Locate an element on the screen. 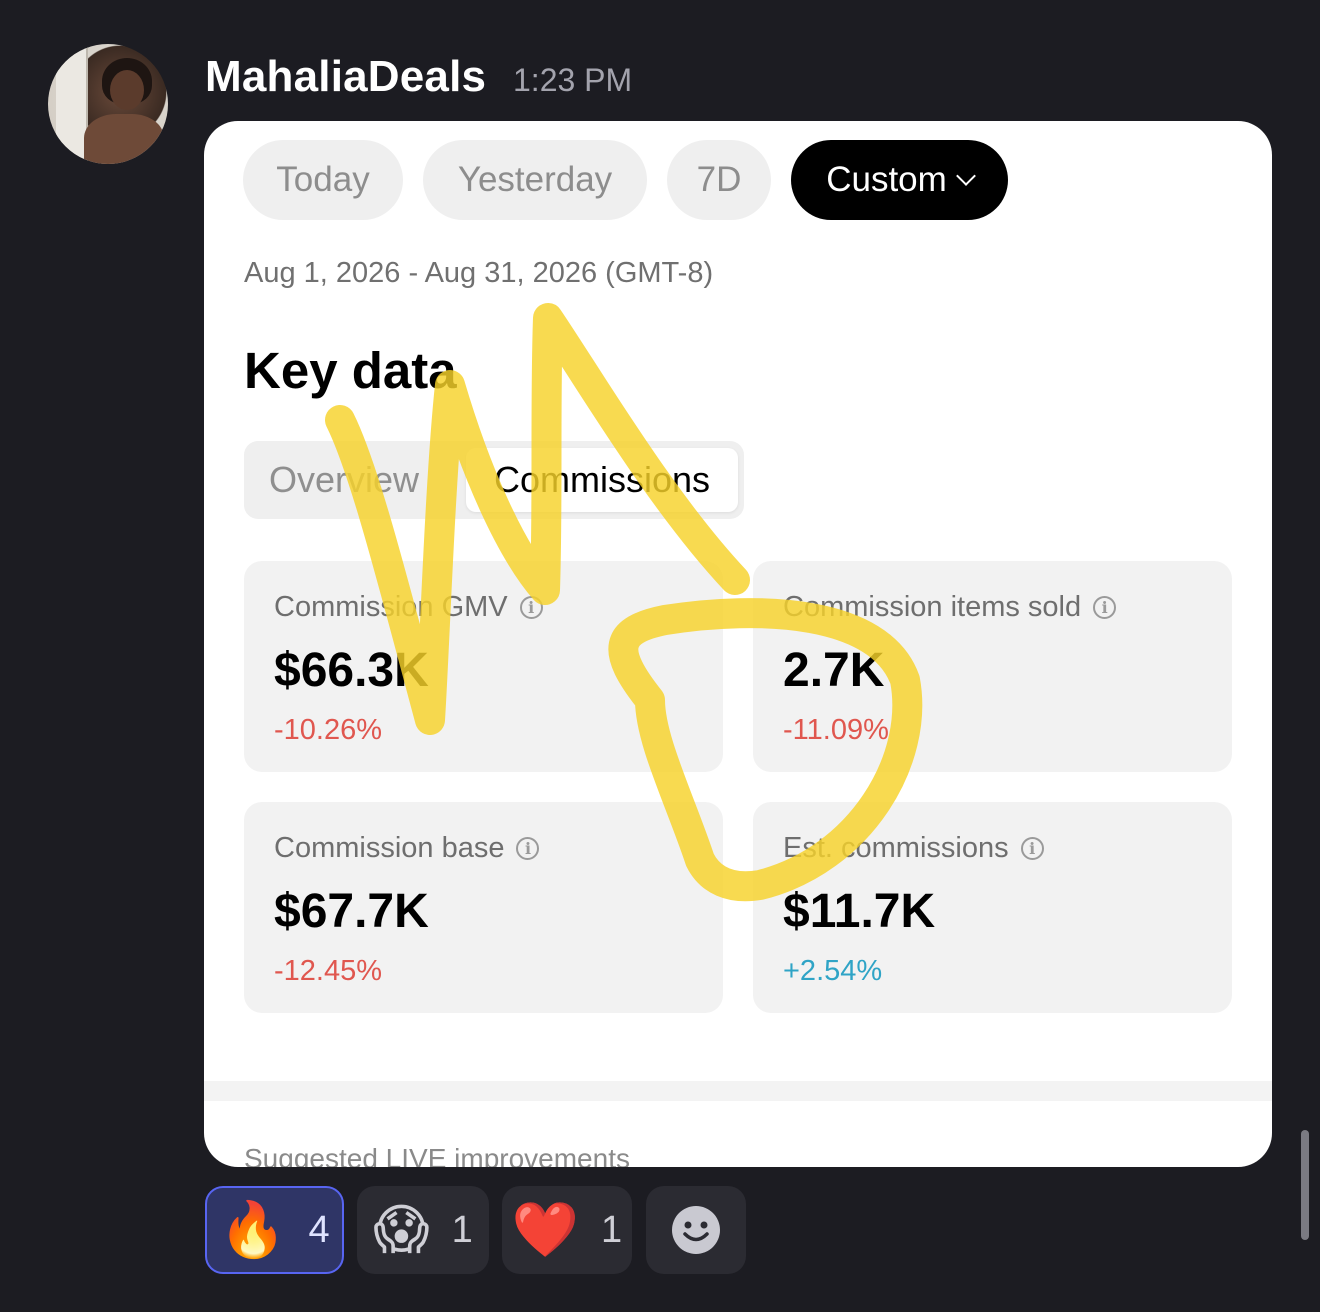 The width and height of the screenshot is (1320, 1312). tab-custom: Custom is located at coordinates (899, 180).